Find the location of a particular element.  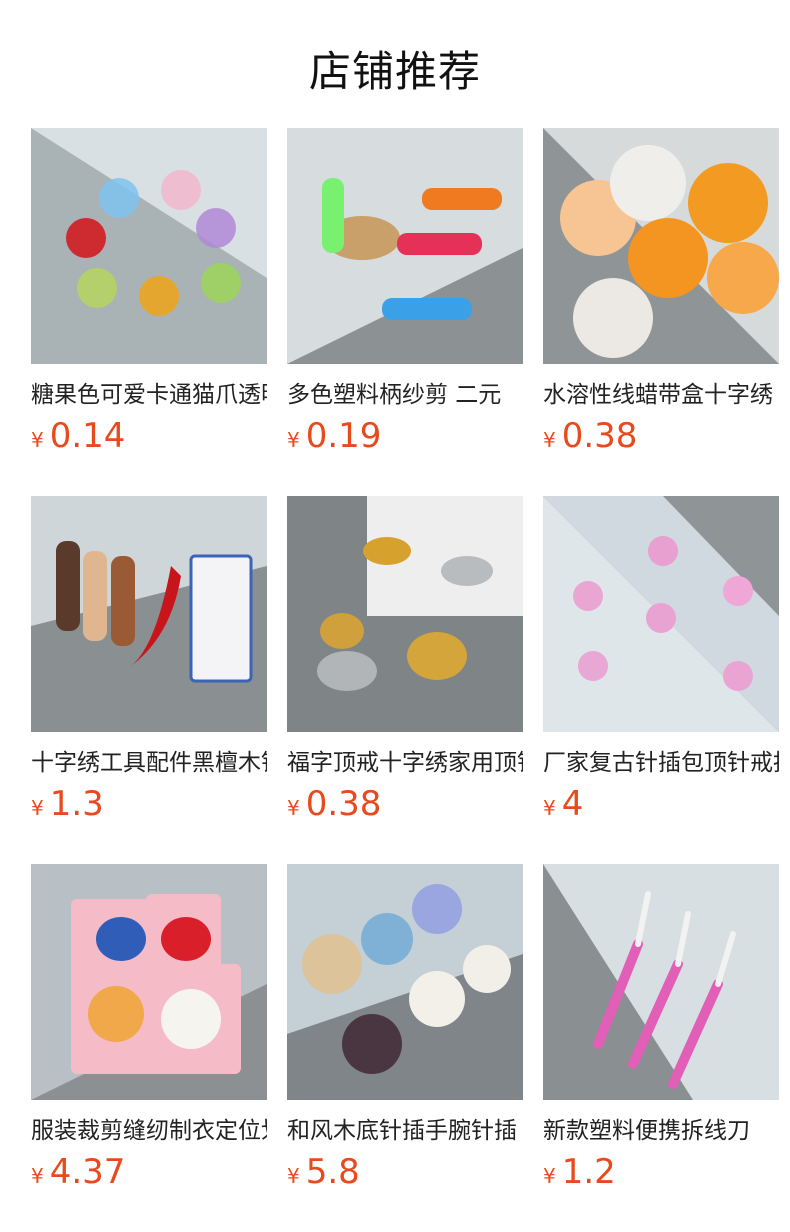

chalk-wheel-icon is located at coordinates (149, 982).